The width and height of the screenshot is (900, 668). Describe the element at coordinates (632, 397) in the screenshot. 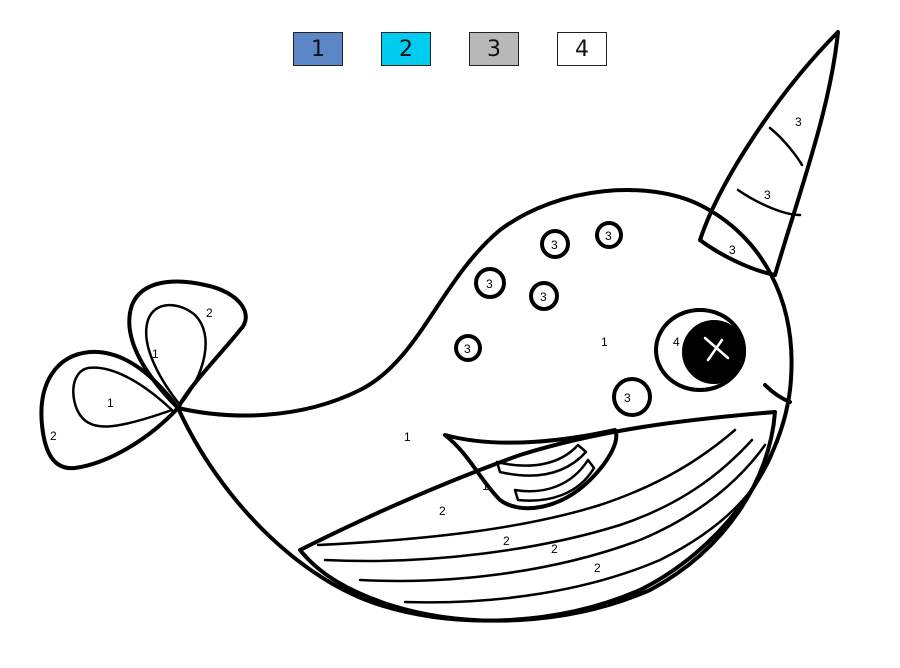

I see `cheek` at that location.